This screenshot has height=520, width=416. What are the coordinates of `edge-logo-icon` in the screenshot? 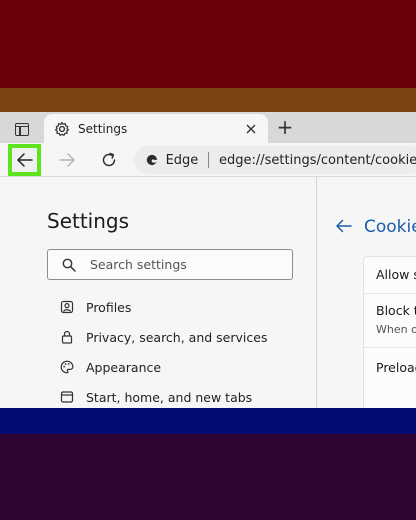 It's located at (151, 160).